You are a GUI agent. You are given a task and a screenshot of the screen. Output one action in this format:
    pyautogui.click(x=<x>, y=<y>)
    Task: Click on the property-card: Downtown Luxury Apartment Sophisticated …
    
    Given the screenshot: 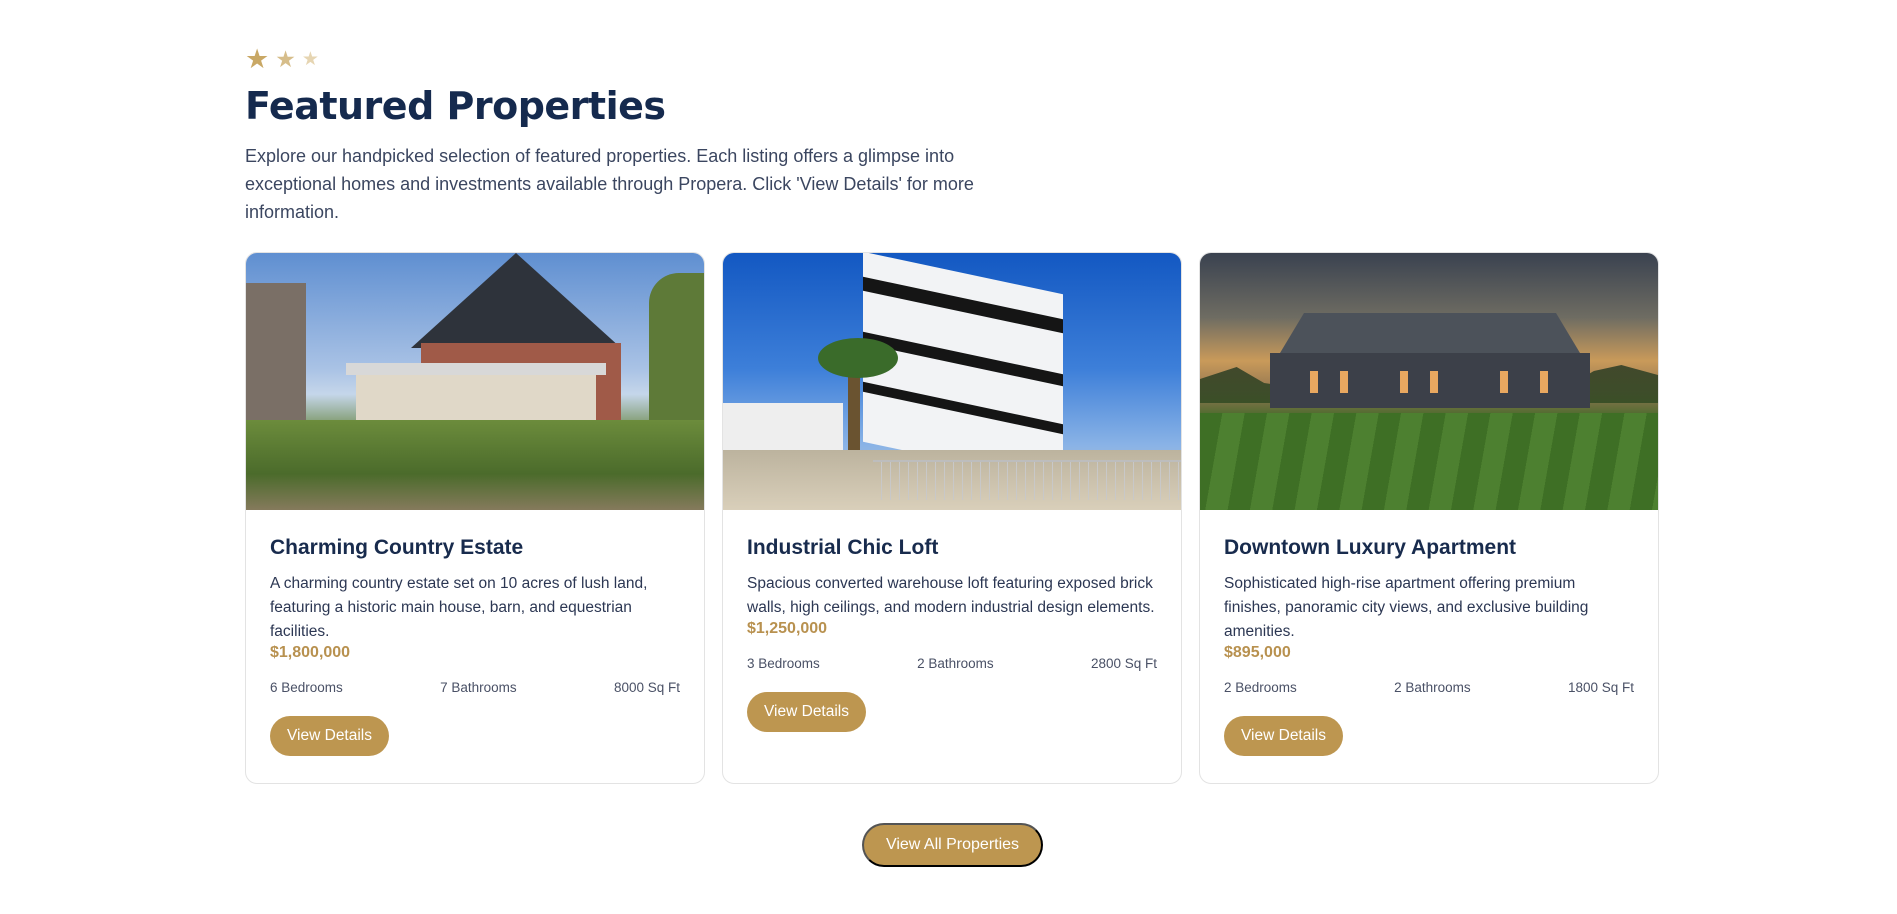 What is the action you would take?
    pyautogui.click(x=1429, y=518)
    